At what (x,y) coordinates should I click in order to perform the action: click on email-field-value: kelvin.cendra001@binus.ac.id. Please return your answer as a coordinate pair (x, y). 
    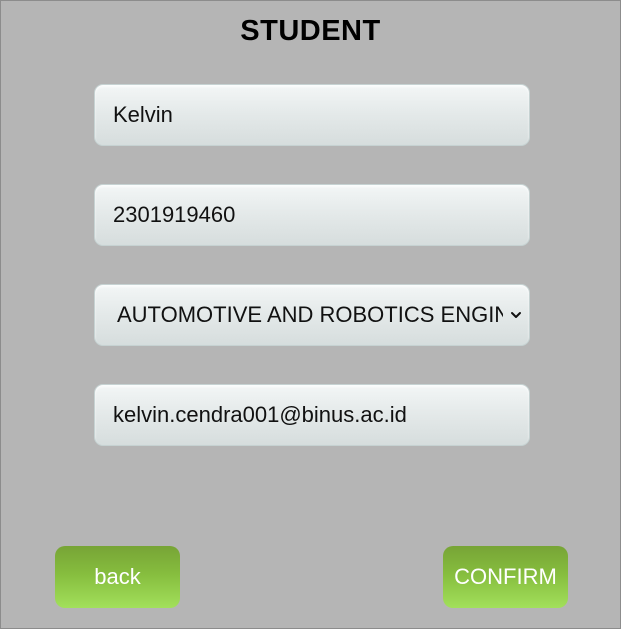
    Looking at the image, I should click on (260, 414).